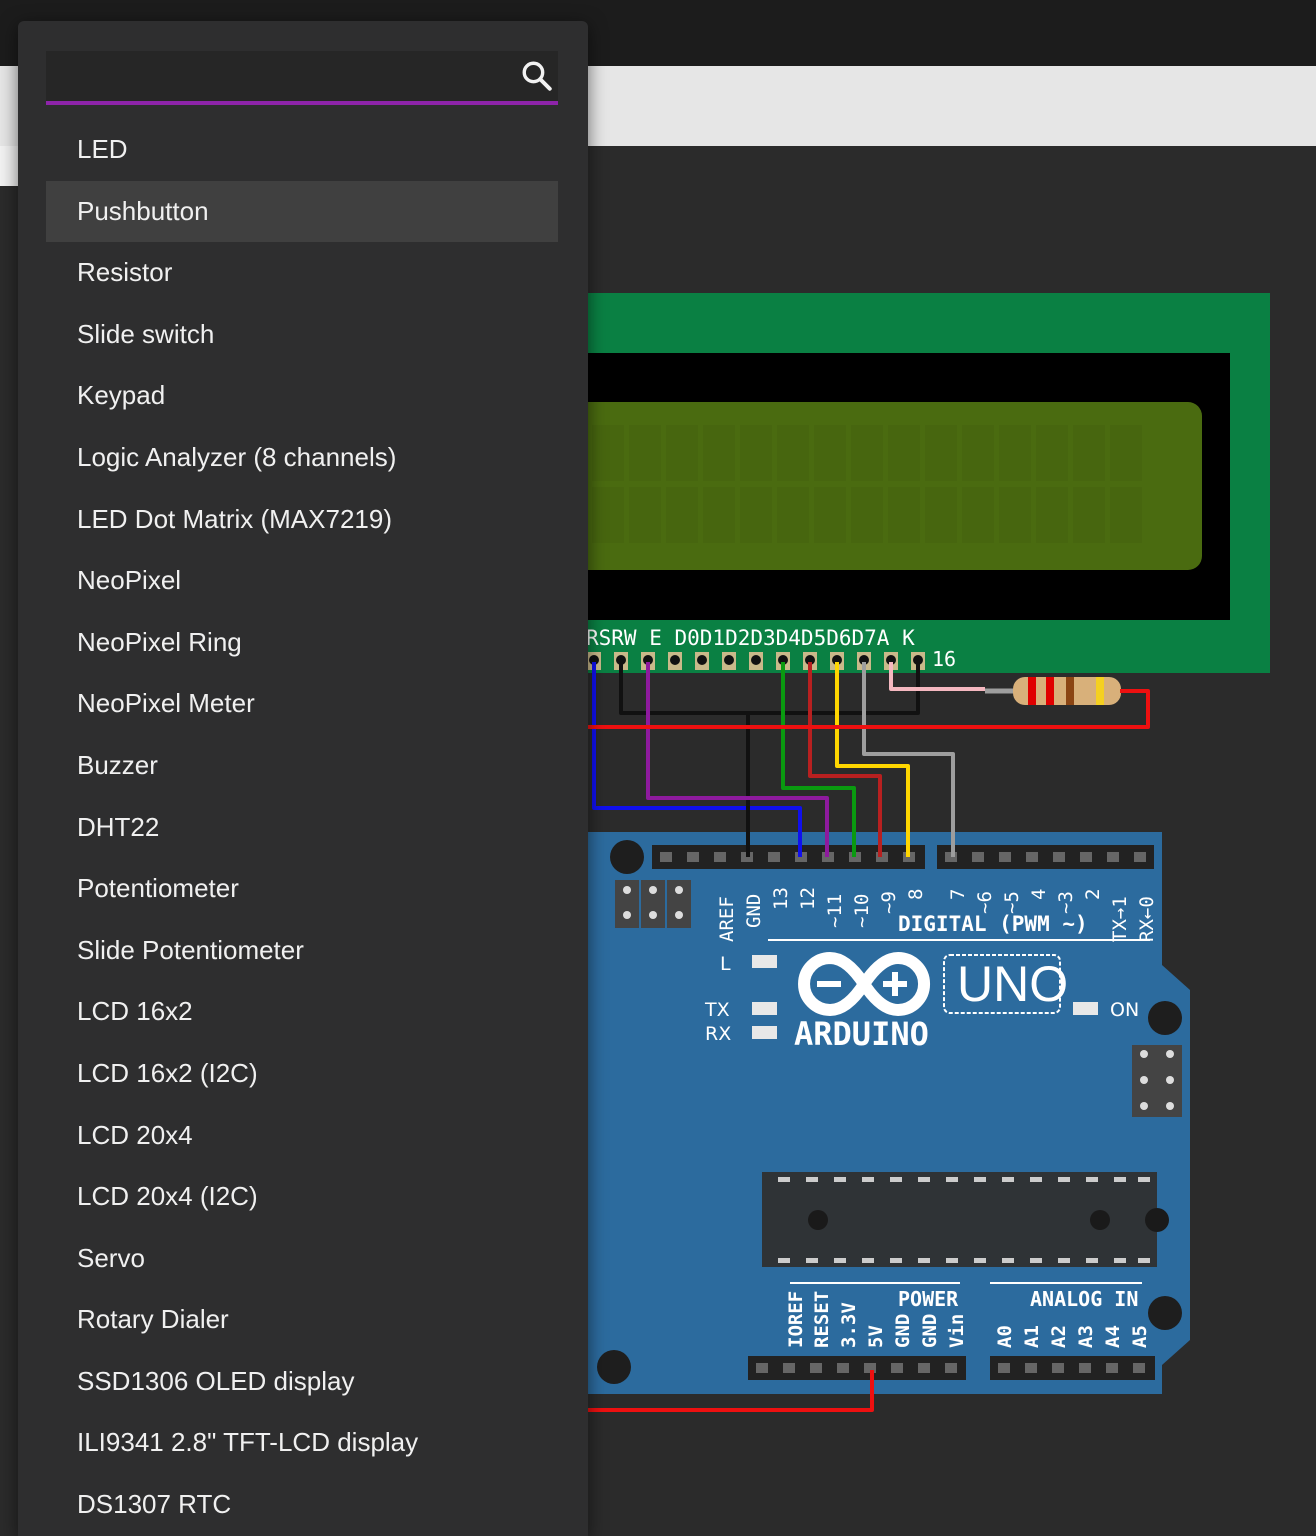 The width and height of the screenshot is (1316, 1536). What do you see at coordinates (1005, 1336) in the screenshot?
I see `pin-label-a0: A0` at bounding box center [1005, 1336].